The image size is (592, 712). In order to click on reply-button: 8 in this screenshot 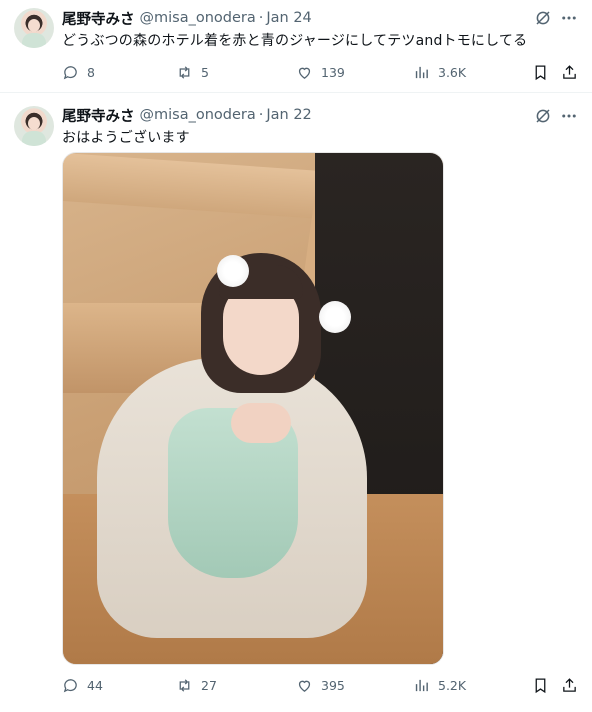, I will do `click(78, 72)`.